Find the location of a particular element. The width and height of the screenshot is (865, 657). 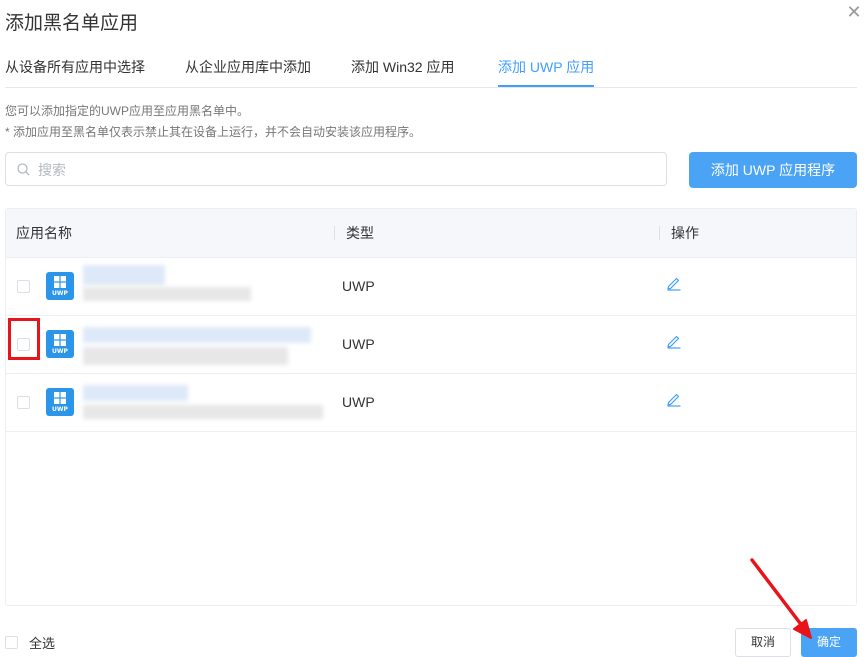

table-header: 应用名称 类型 操作 is located at coordinates (431, 233).